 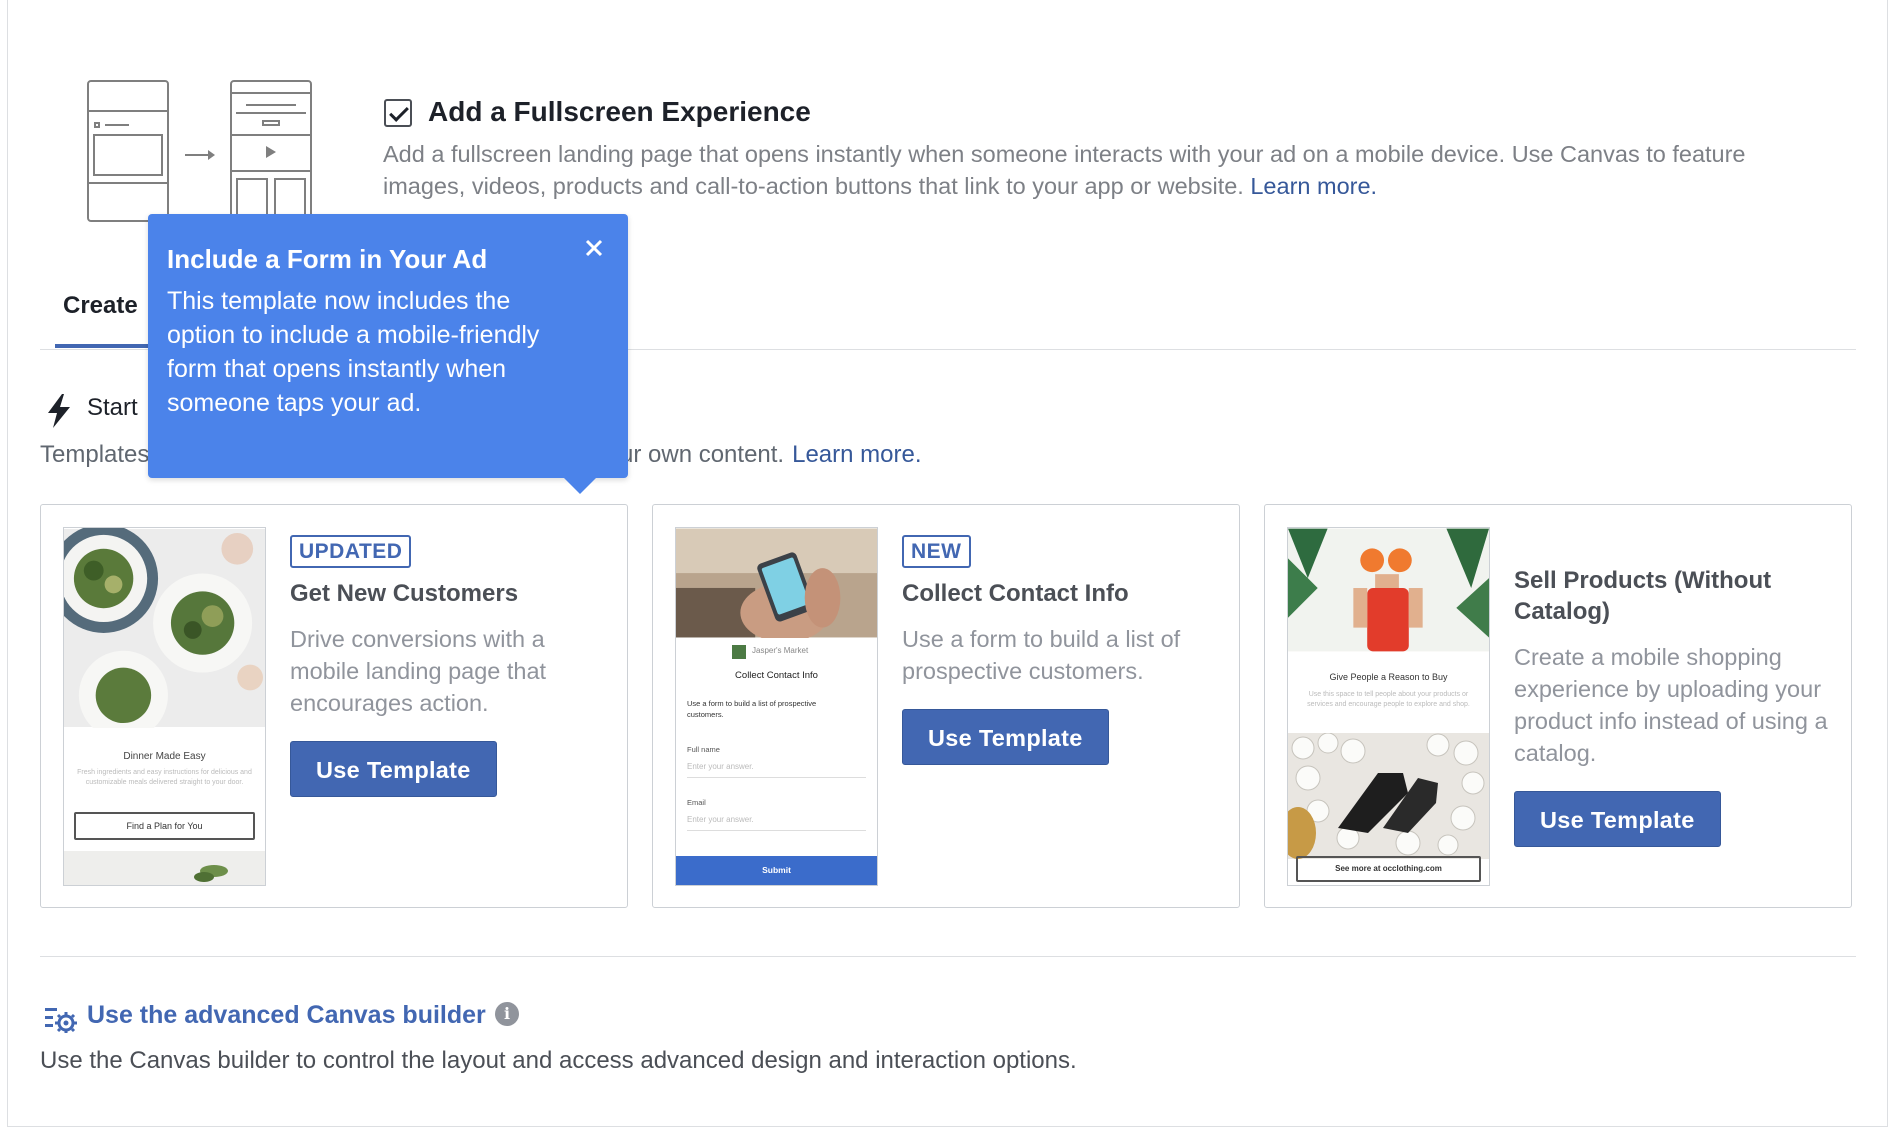 I want to click on fullscreen-illustration, so click(x=203, y=153).